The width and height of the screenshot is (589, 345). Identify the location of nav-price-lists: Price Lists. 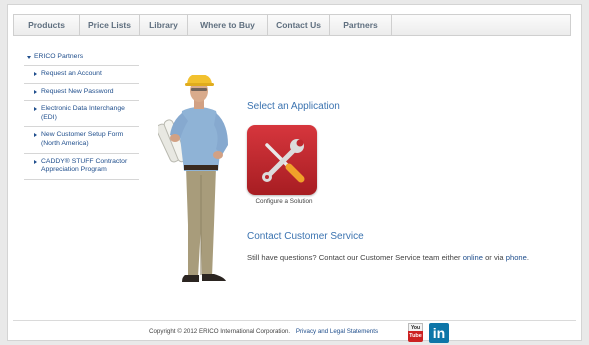
(110, 25).